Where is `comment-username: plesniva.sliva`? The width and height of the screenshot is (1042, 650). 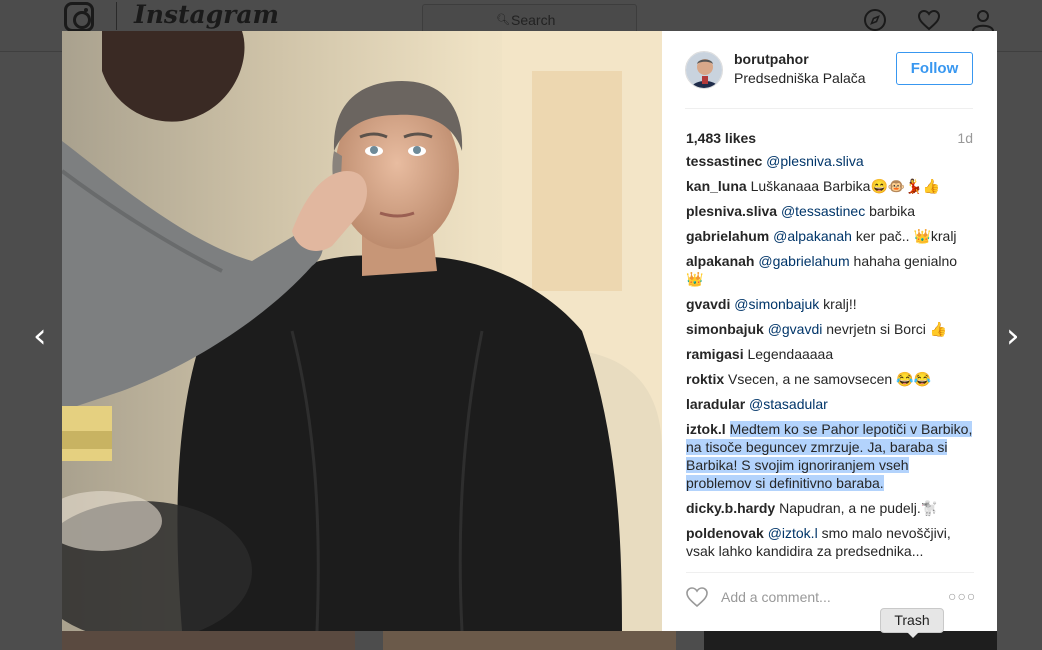
comment-username: plesniva.sliva is located at coordinates (731, 211).